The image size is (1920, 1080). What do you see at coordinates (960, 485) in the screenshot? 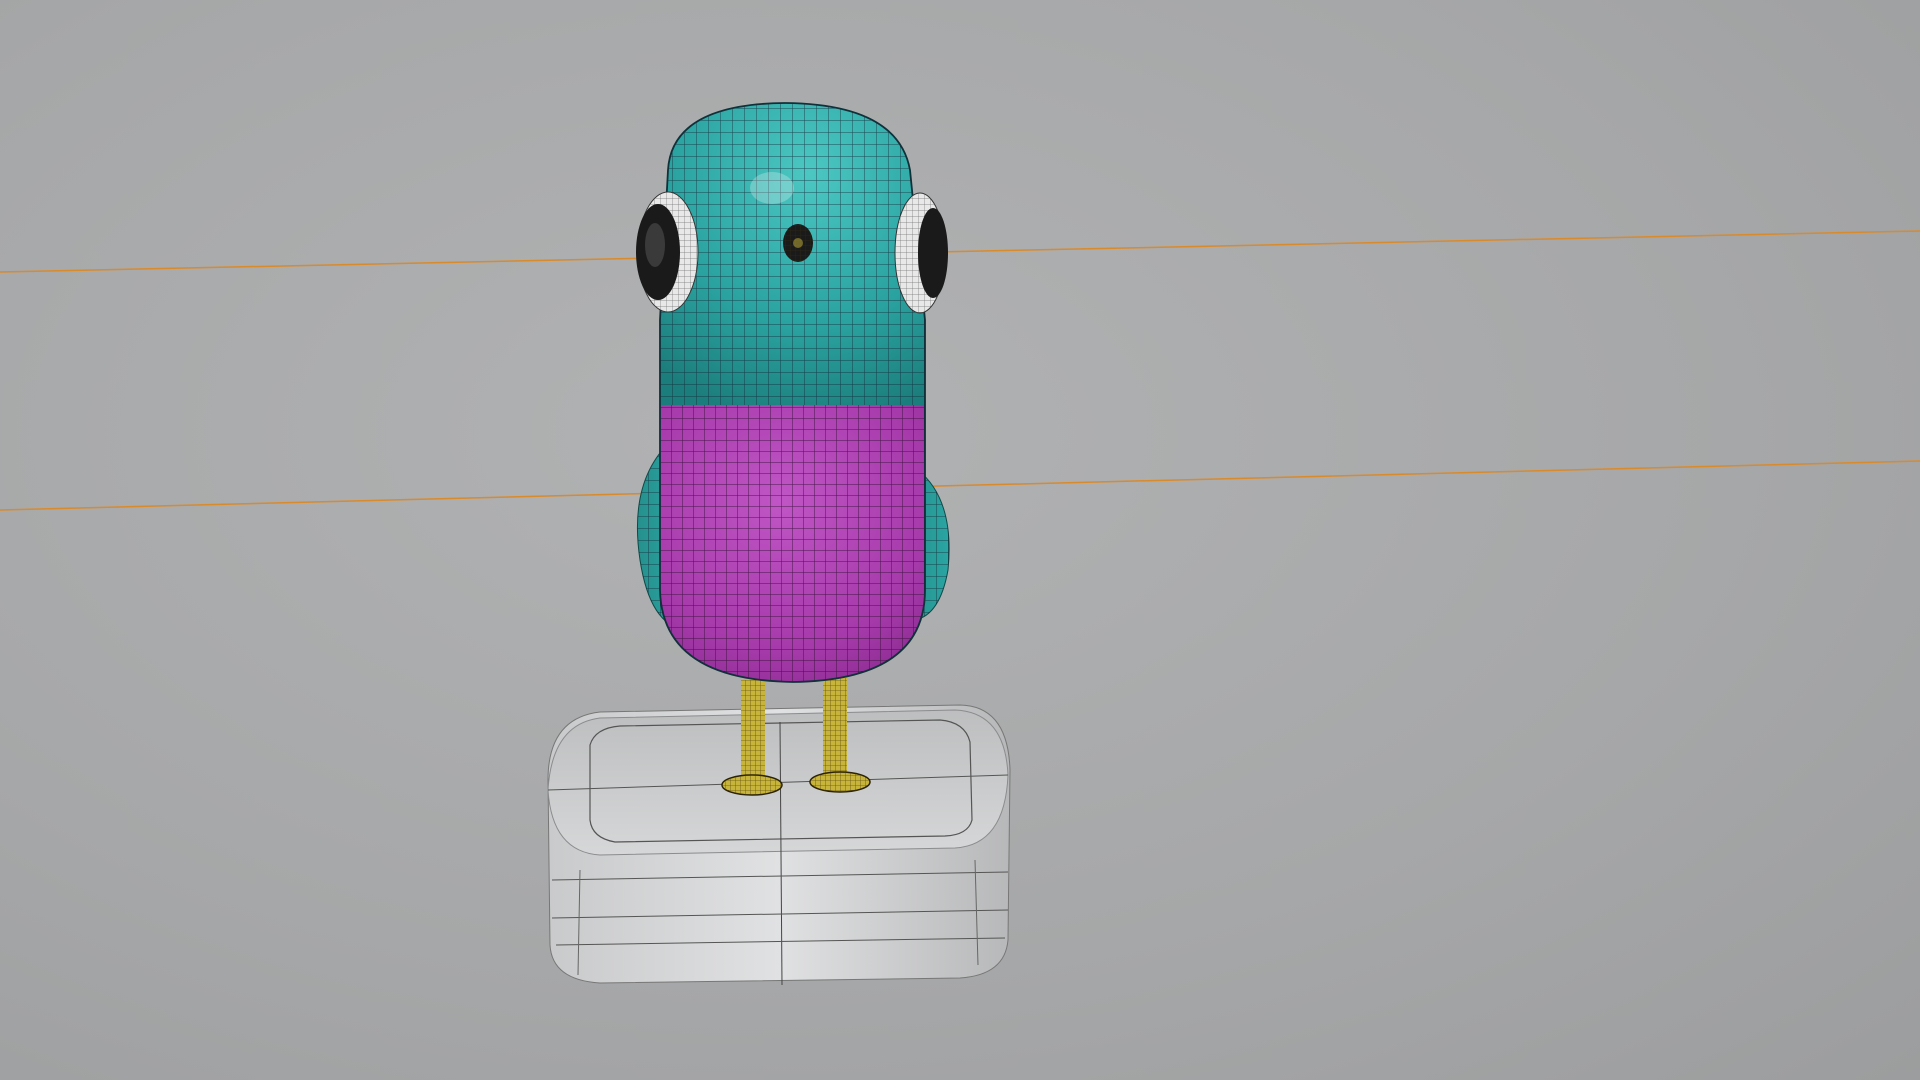
I see `guide-line-lower` at bounding box center [960, 485].